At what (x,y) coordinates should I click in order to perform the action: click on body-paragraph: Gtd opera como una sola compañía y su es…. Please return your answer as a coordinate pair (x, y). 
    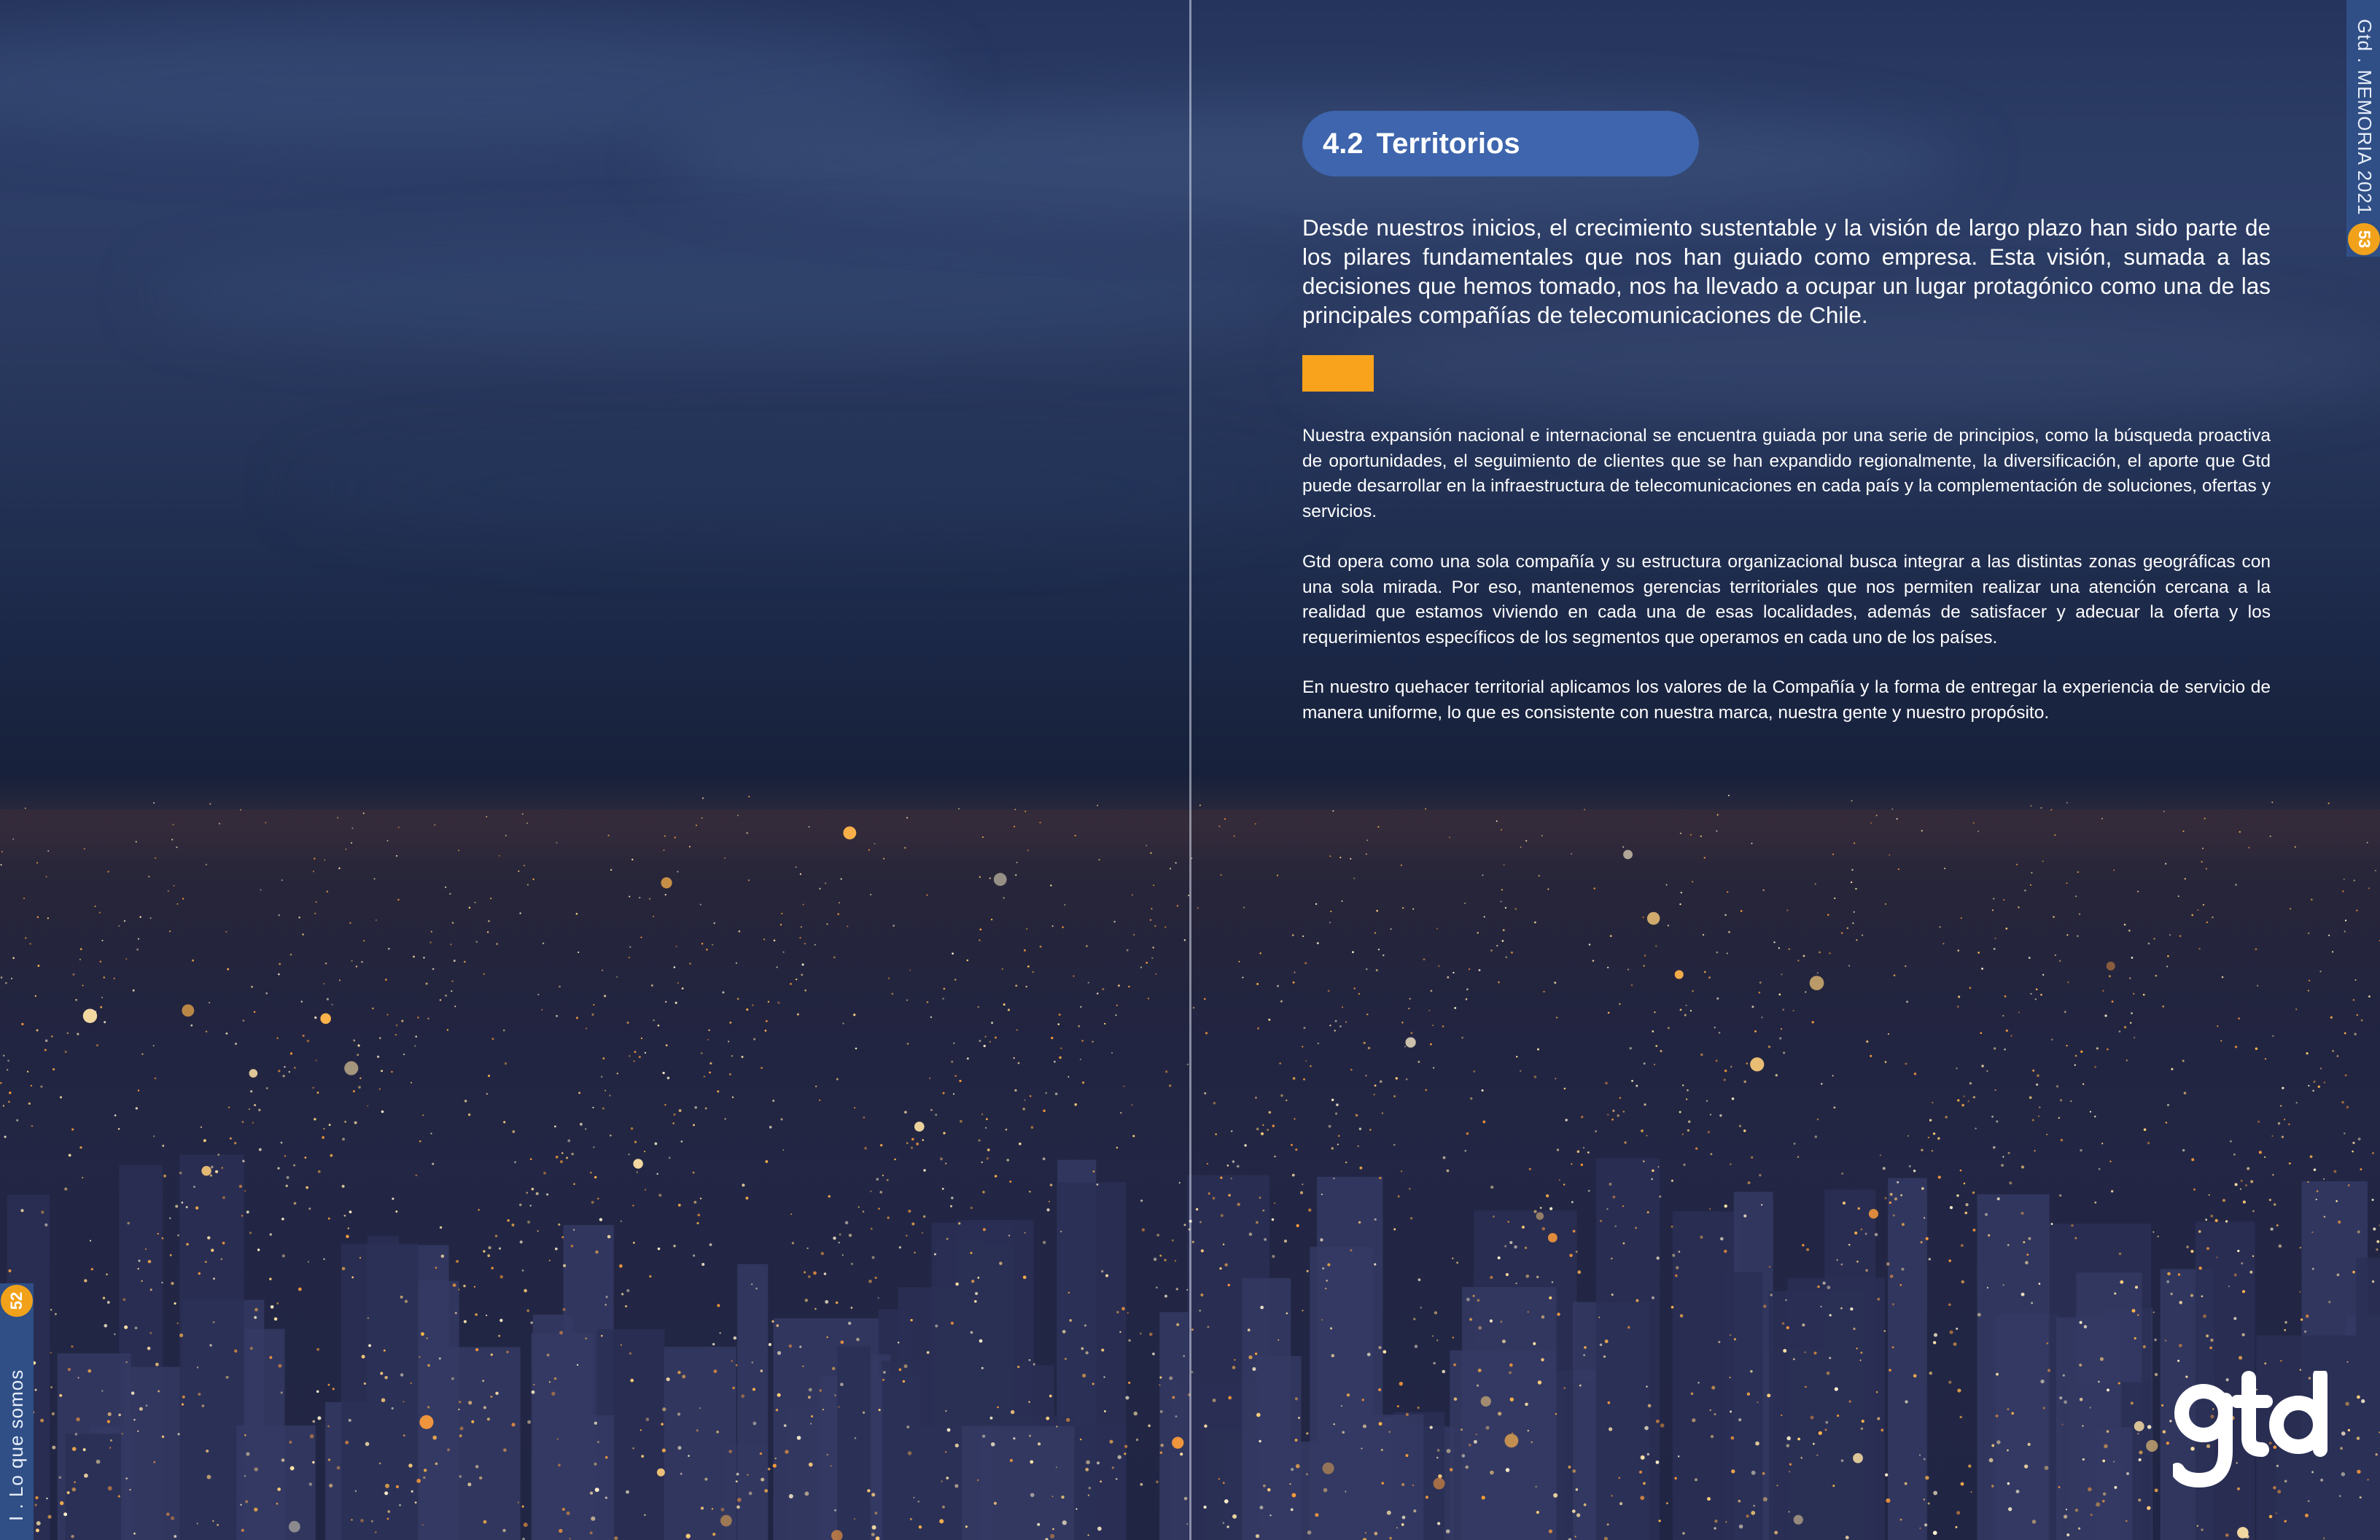
    Looking at the image, I should click on (1786, 600).